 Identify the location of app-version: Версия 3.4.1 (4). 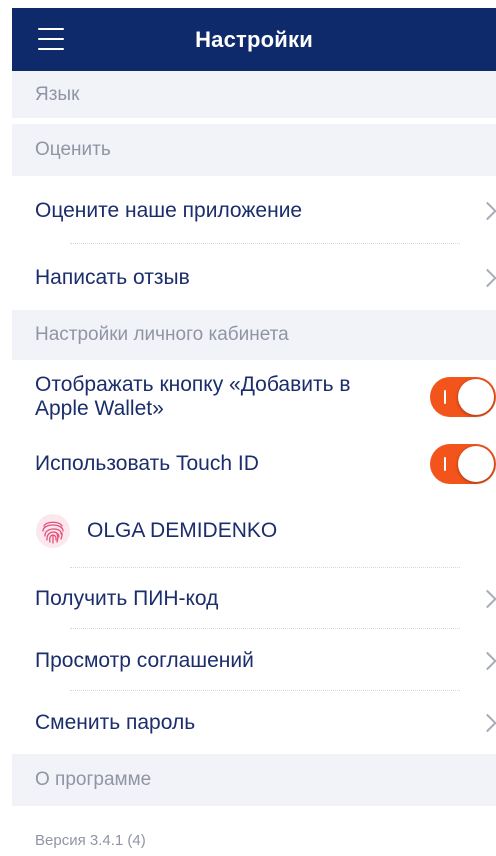
(90, 840).